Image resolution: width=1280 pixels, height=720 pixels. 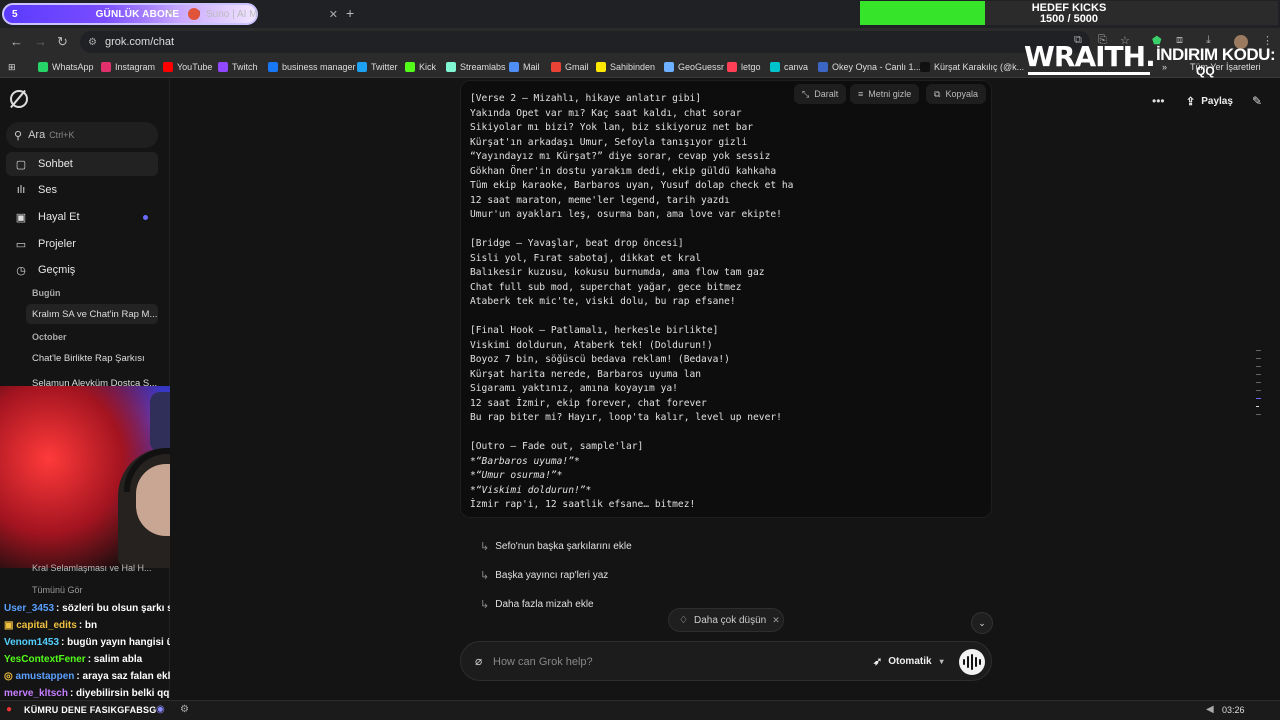 I want to click on scroll-down-button: ⌄, so click(x=982, y=623).